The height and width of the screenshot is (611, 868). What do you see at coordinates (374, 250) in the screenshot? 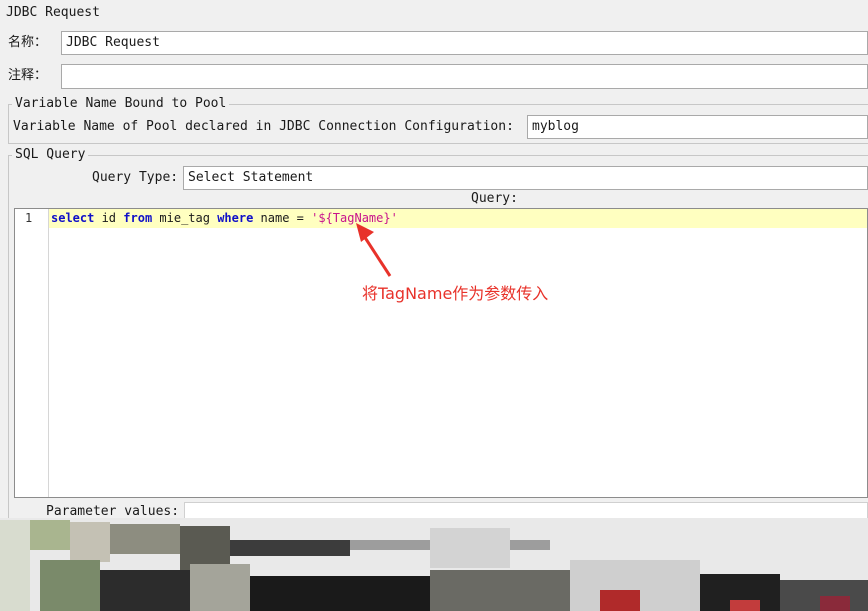
I see `annotation-arrow-icon` at bounding box center [374, 250].